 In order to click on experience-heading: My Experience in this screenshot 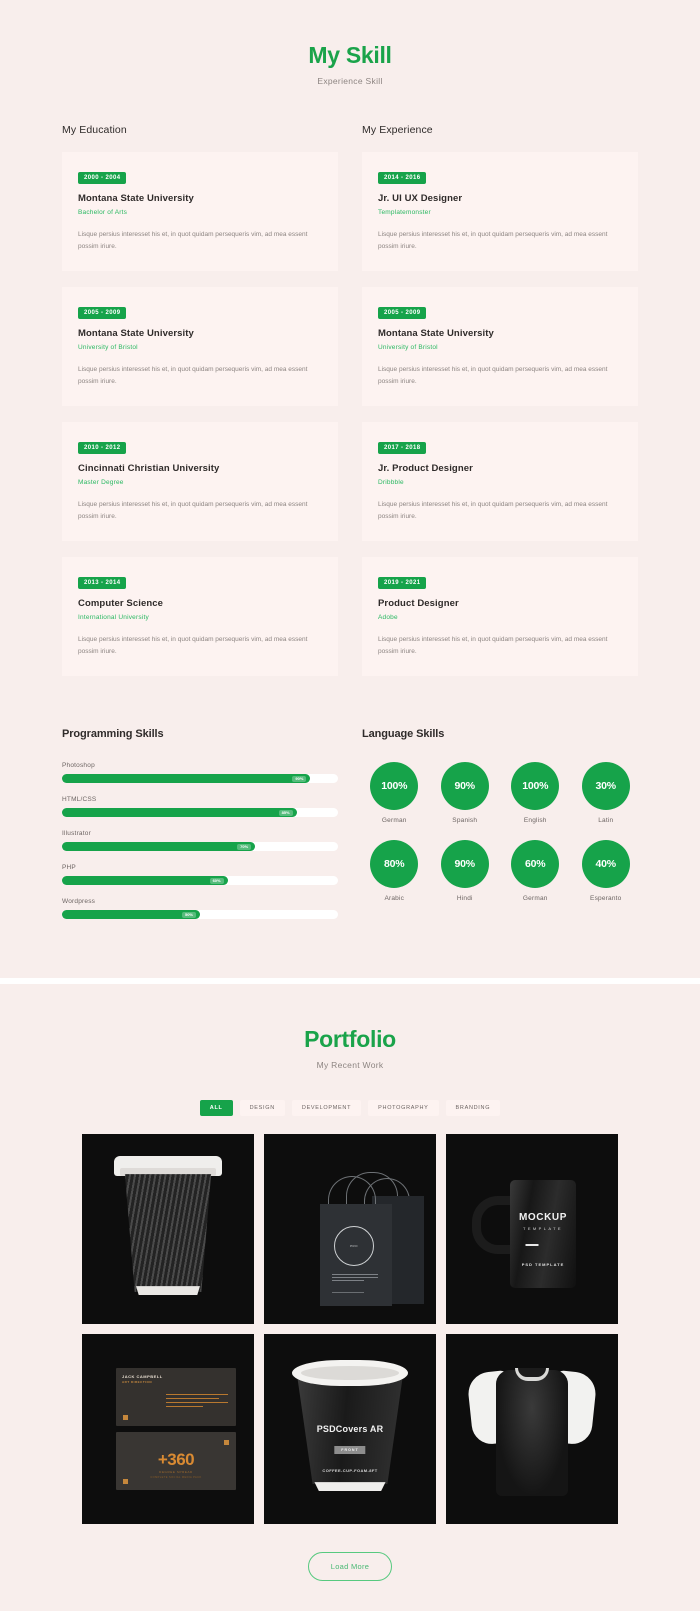, I will do `click(397, 130)`.